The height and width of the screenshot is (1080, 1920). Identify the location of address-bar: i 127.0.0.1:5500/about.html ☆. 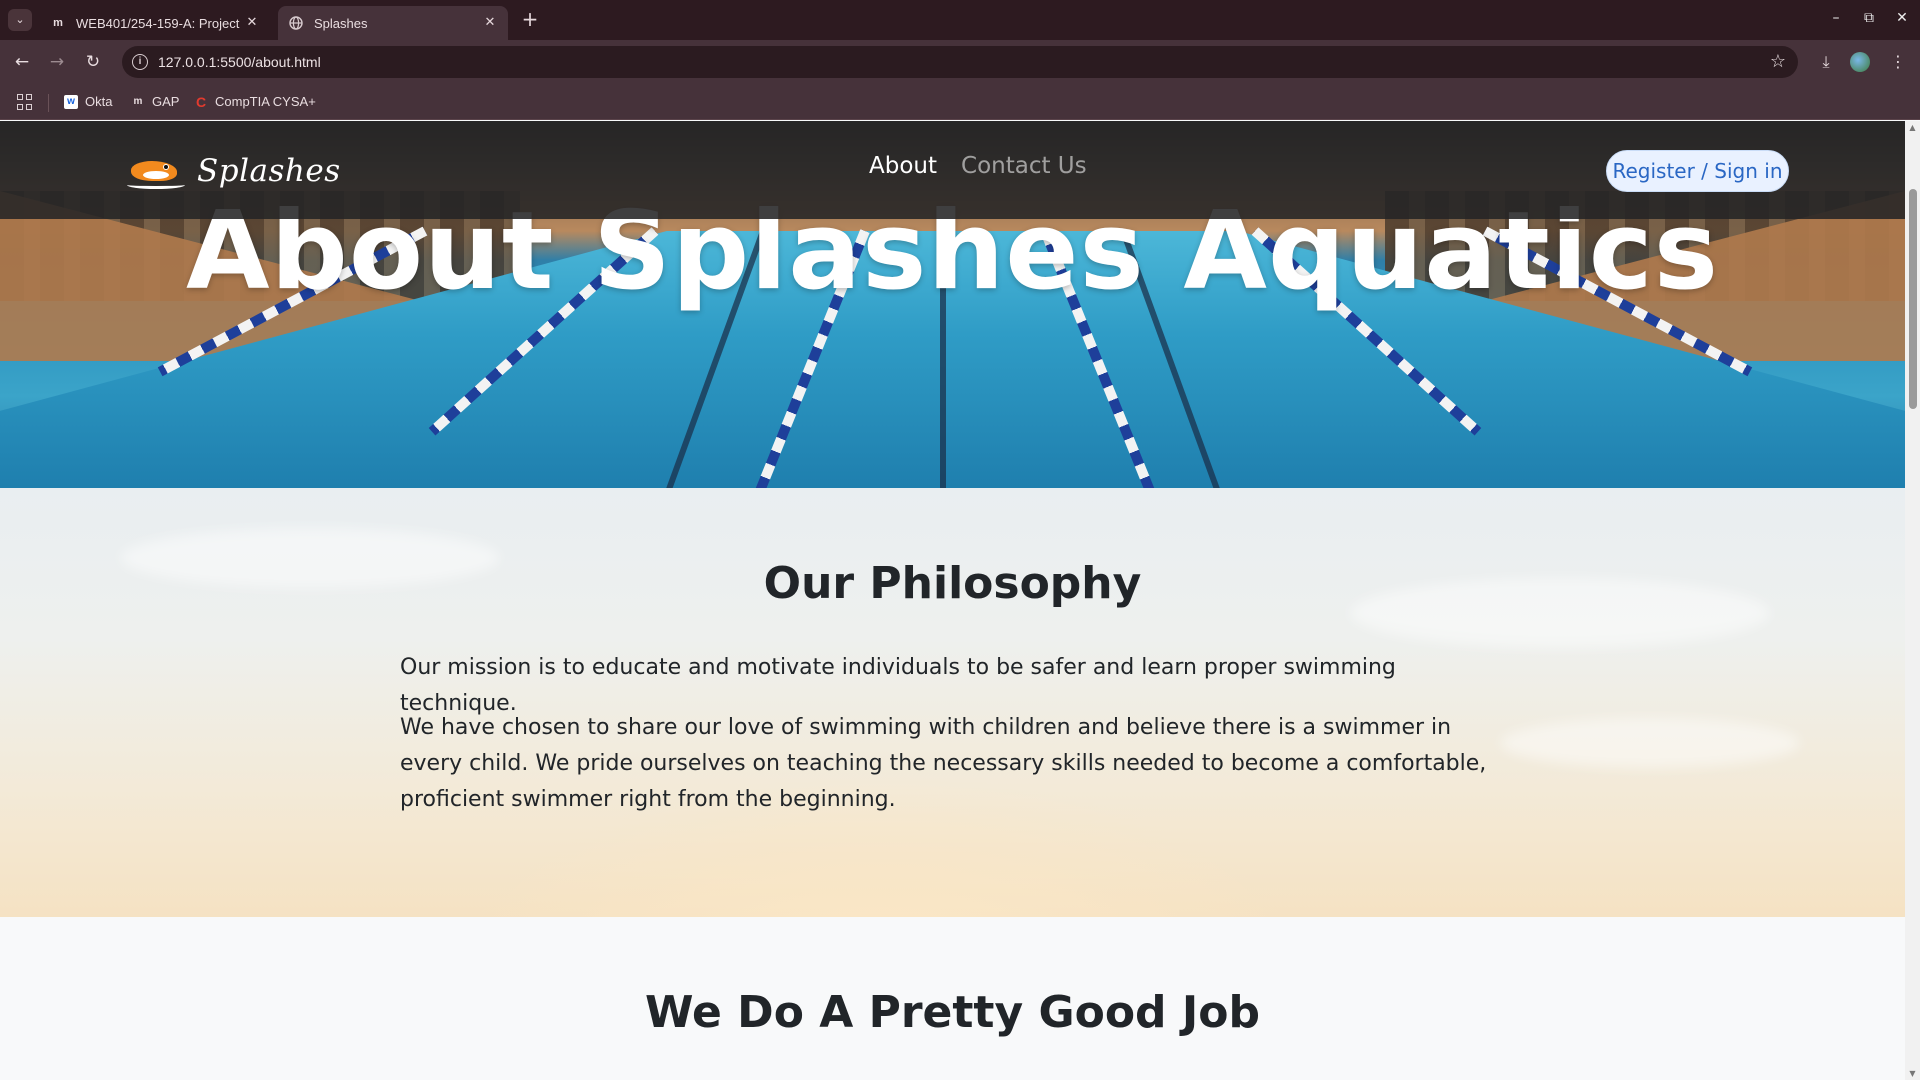
(960, 62).